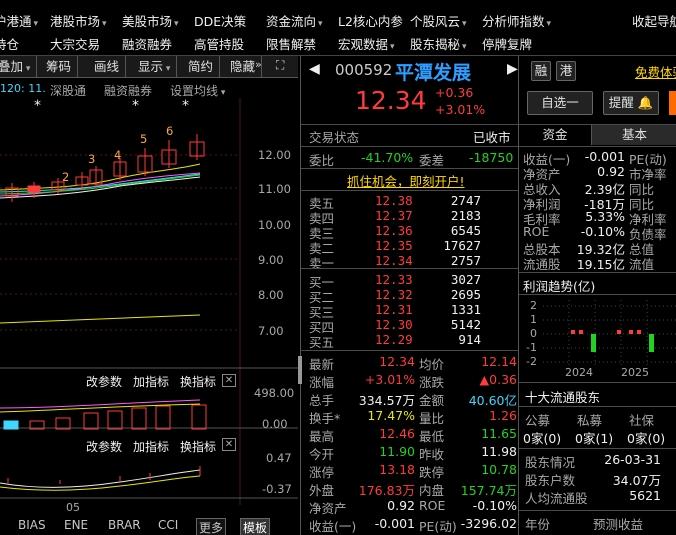  What do you see at coordinates (147, 43) in the screenshot?
I see `menu-item: 融资融券` at bounding box center [147, 43].